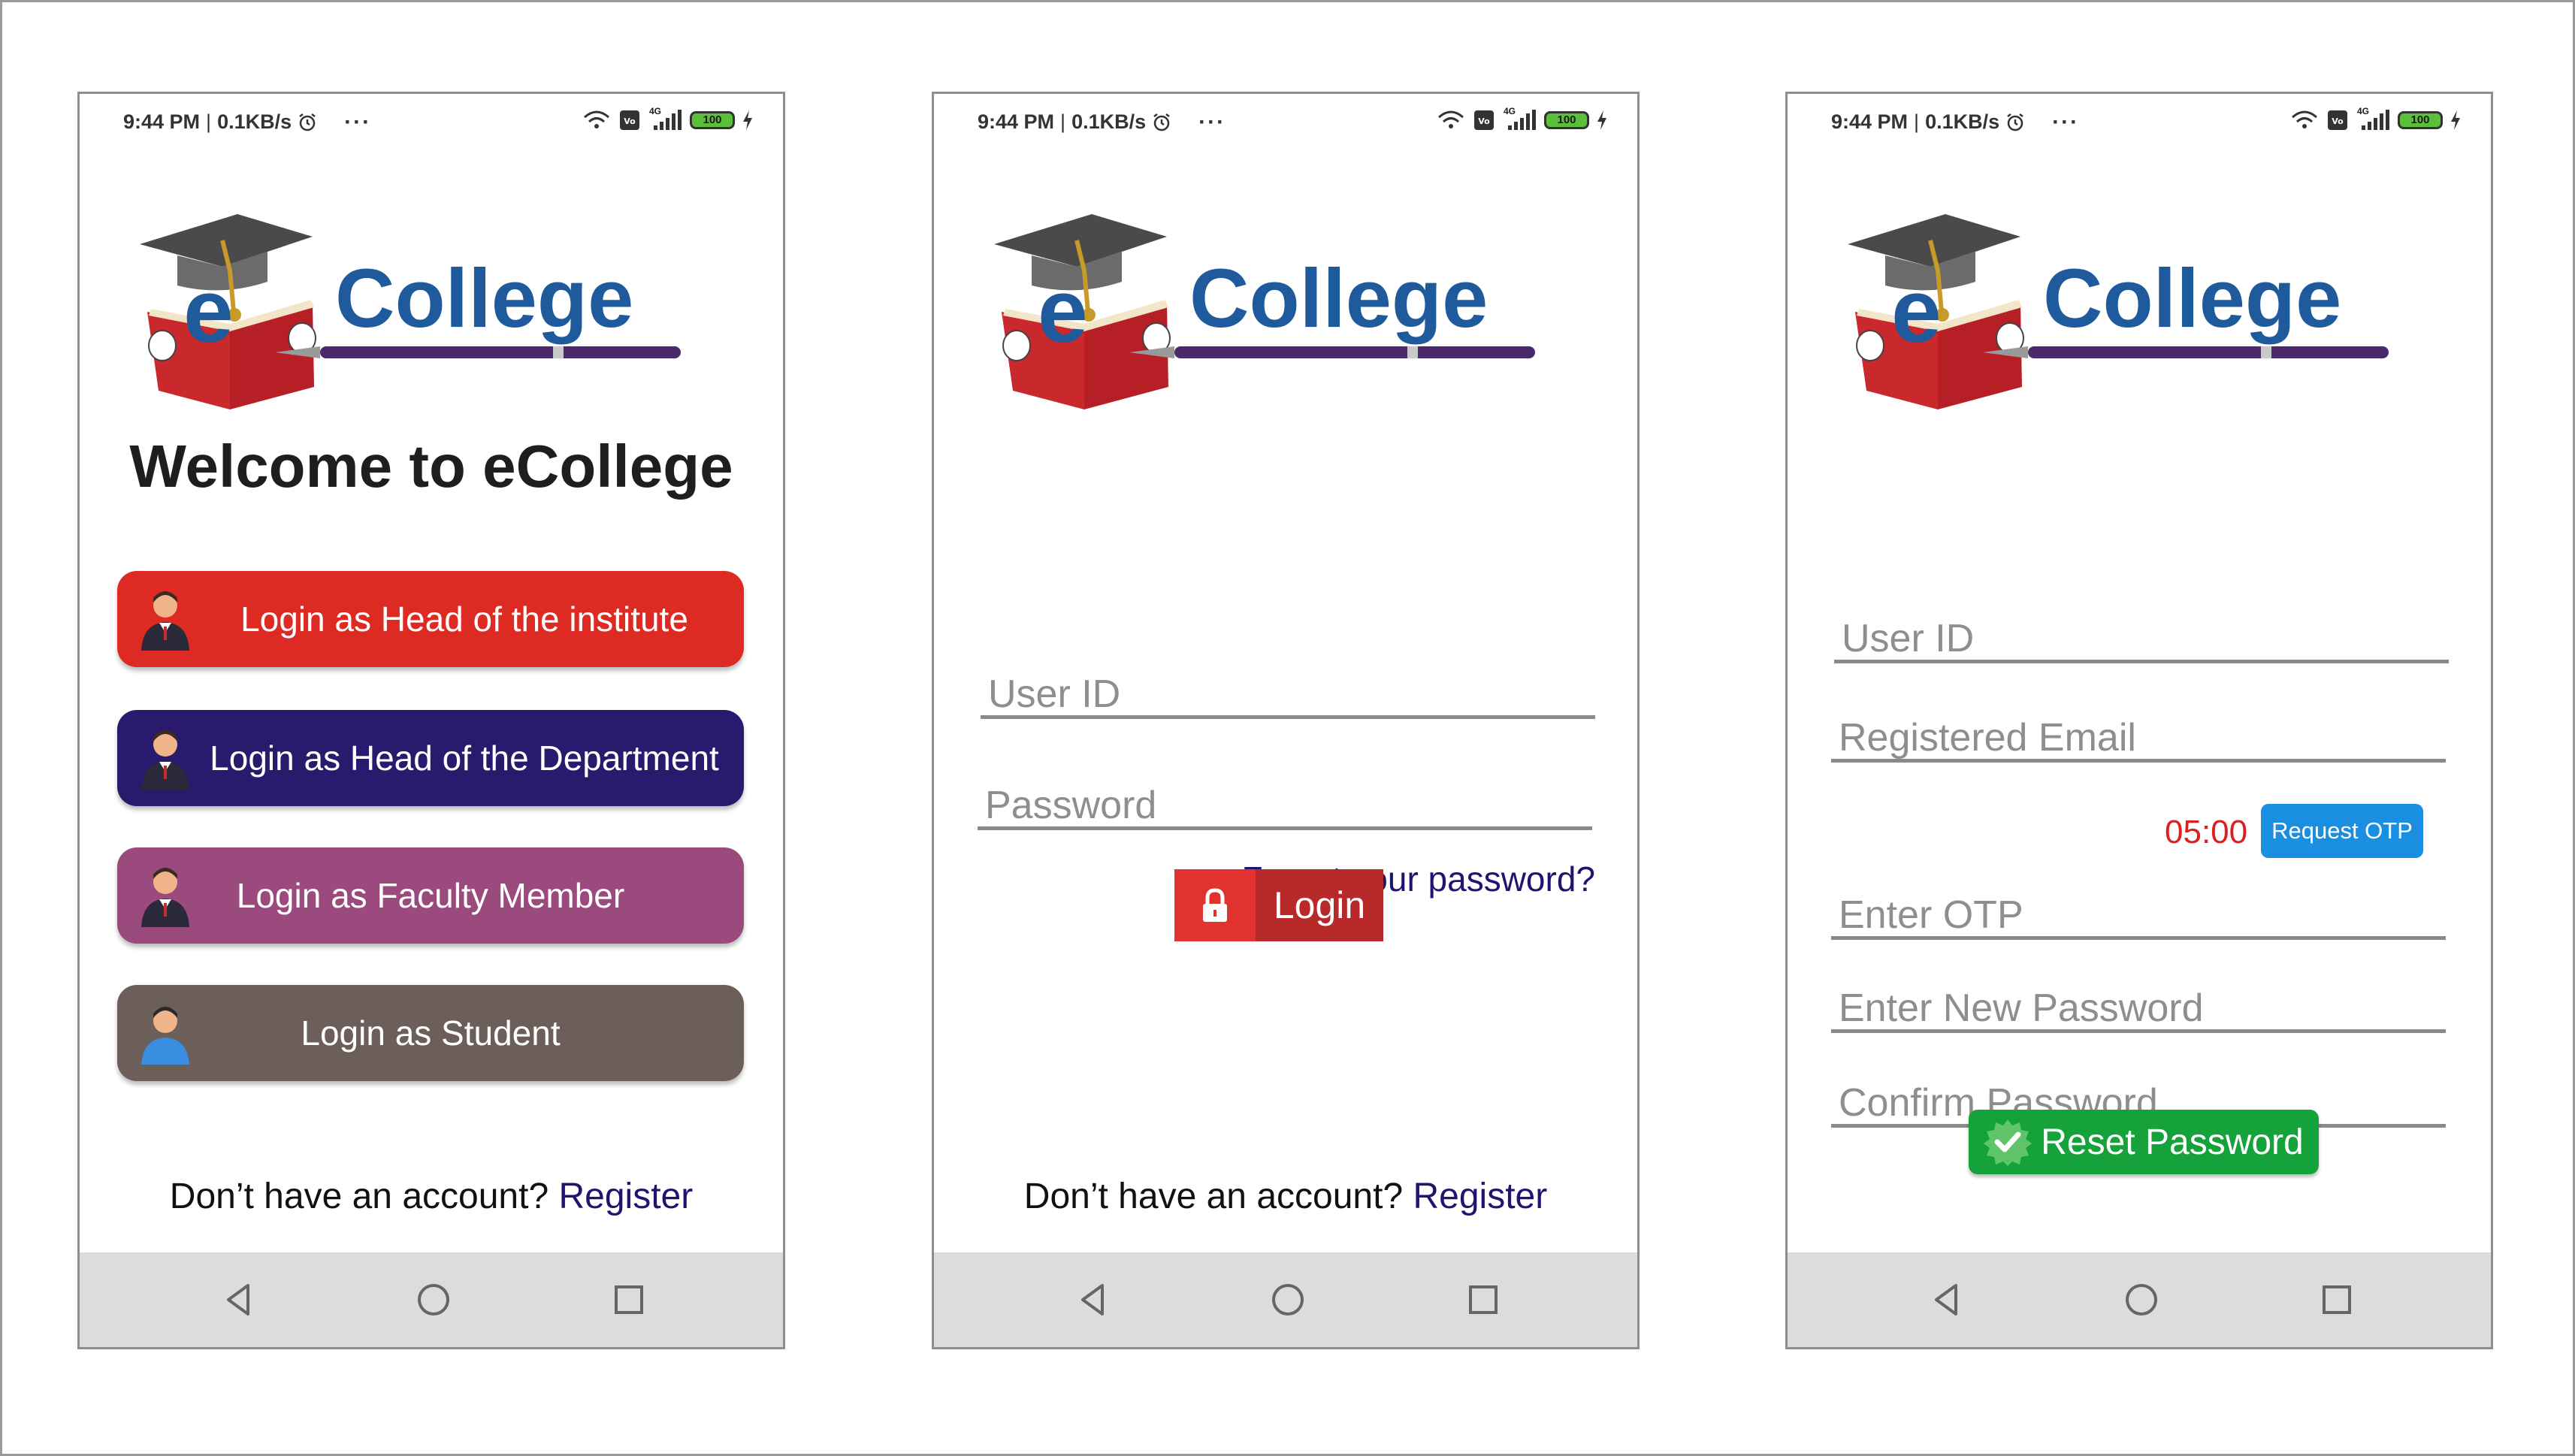  I want to click on otp-field, so click(2138, 910).